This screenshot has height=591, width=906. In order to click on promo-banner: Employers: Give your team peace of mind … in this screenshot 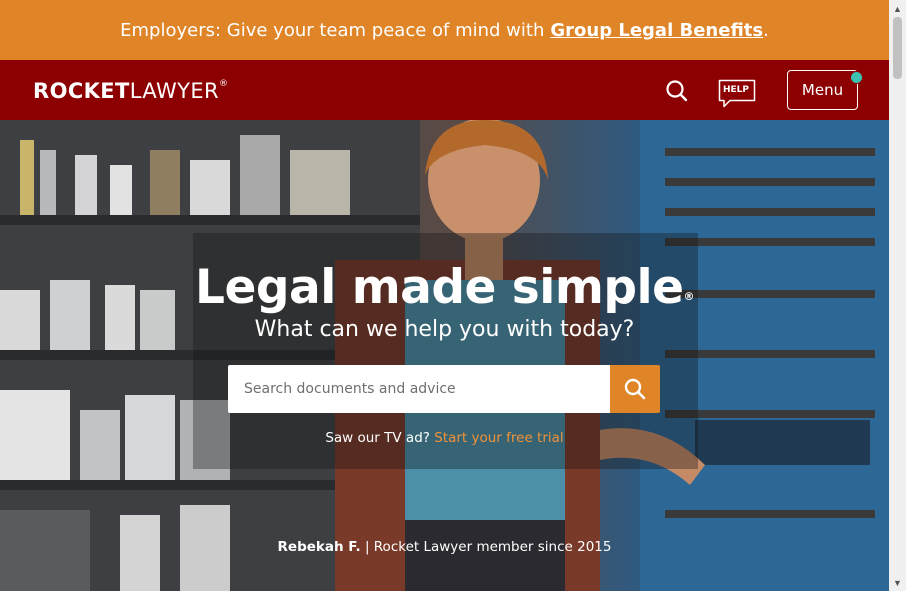, I will do `click(444, 30)`.